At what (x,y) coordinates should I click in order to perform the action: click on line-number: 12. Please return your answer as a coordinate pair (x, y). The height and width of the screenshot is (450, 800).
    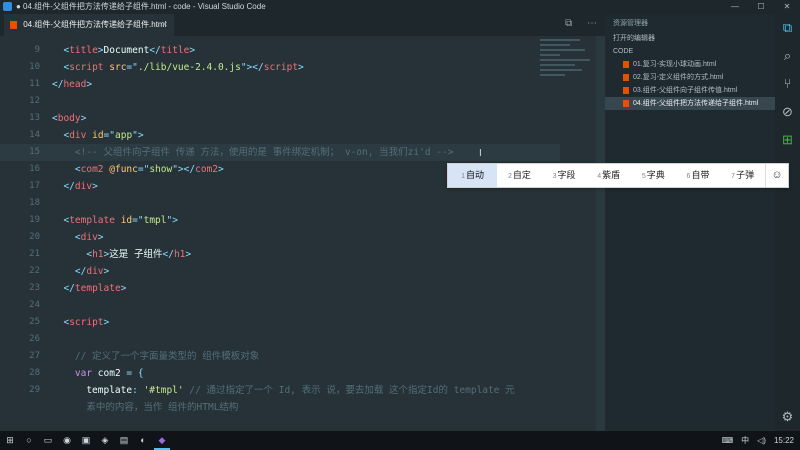
    Looking at the image, I should click on (34, 101).